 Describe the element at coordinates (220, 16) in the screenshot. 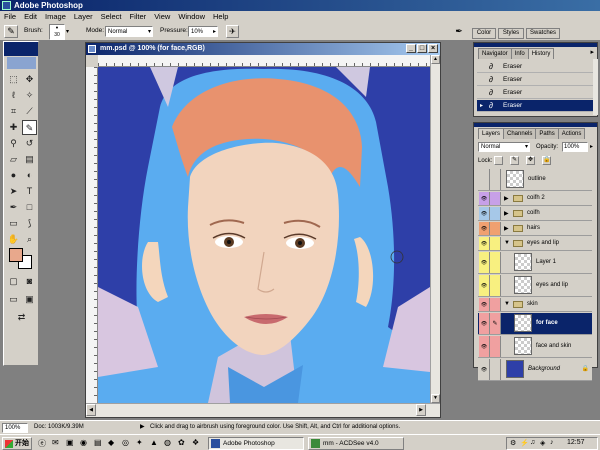

I see `menu-help: Help` at that location.